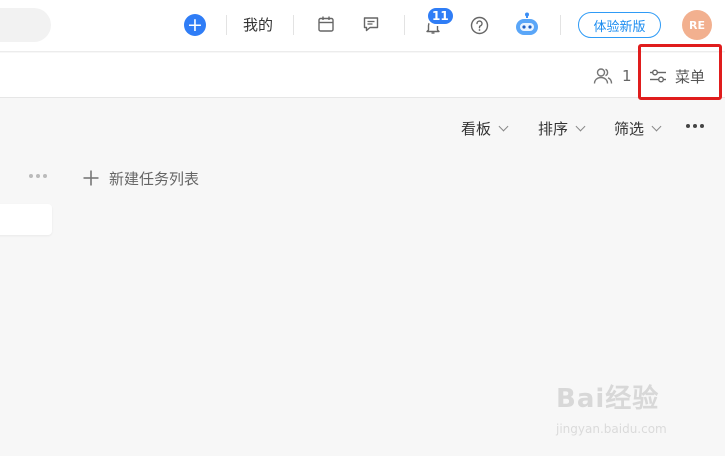 Image resolution: width=725 pixels, height=456 pixels. I want to click on sort-dropdown: 排序, so click(562, 128).